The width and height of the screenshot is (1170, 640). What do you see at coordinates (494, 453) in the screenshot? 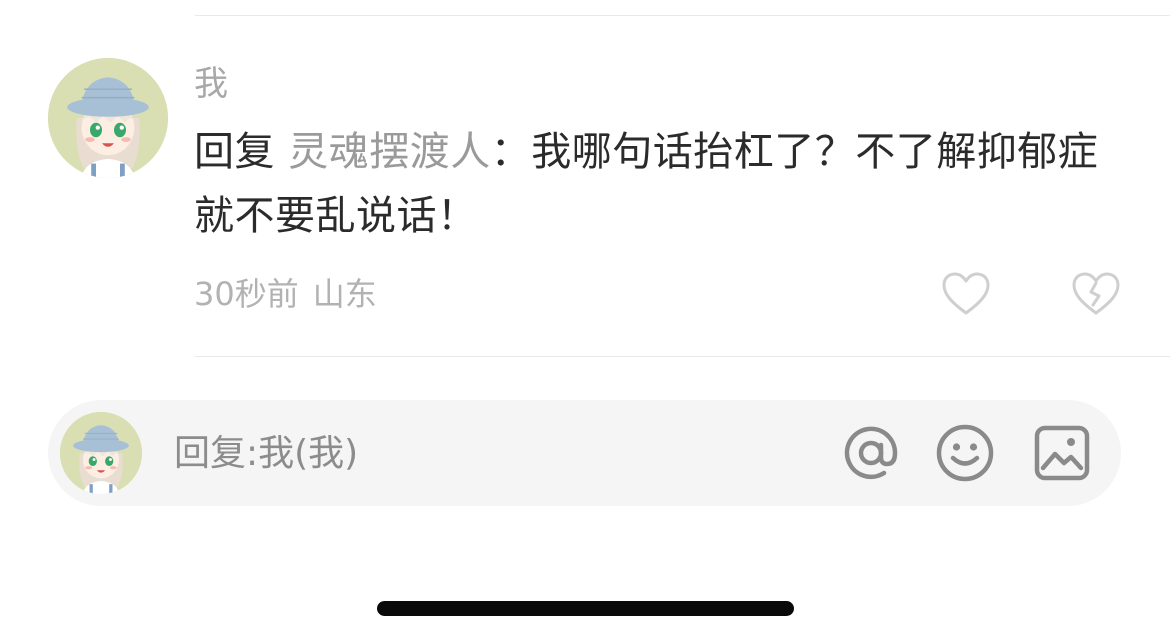
I see `reply-input` at bounding box center [494, 453].